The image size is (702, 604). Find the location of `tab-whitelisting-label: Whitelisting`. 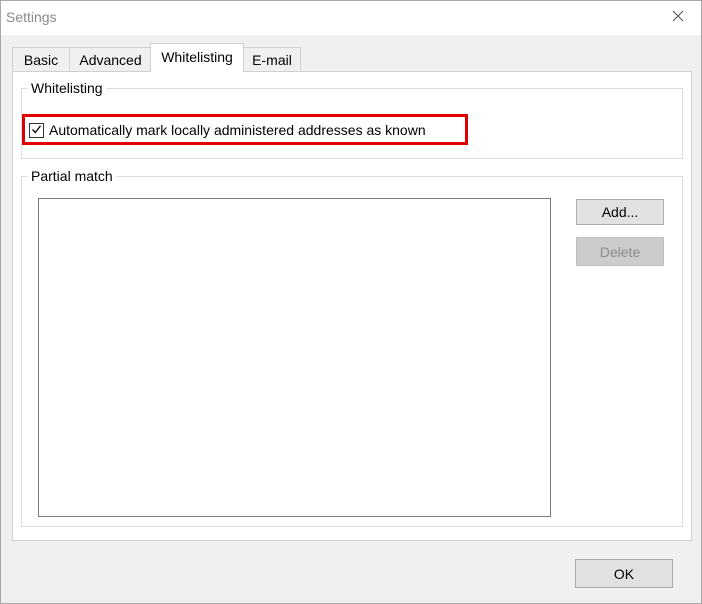

tab-whitelisting-label: Whitelisting is located at coordinates (197, 57).